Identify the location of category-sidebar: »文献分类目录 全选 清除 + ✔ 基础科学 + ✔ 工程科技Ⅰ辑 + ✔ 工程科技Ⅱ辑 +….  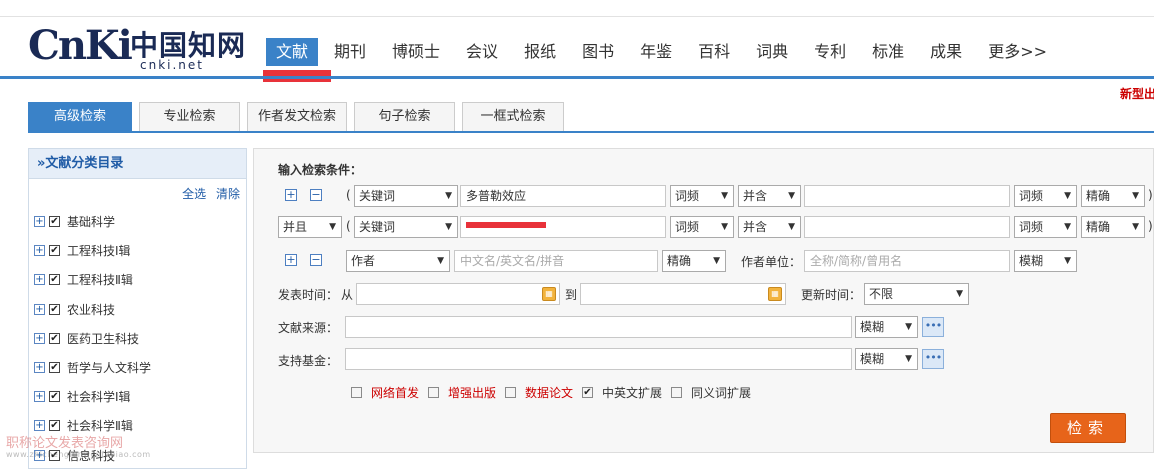
(137, 308).